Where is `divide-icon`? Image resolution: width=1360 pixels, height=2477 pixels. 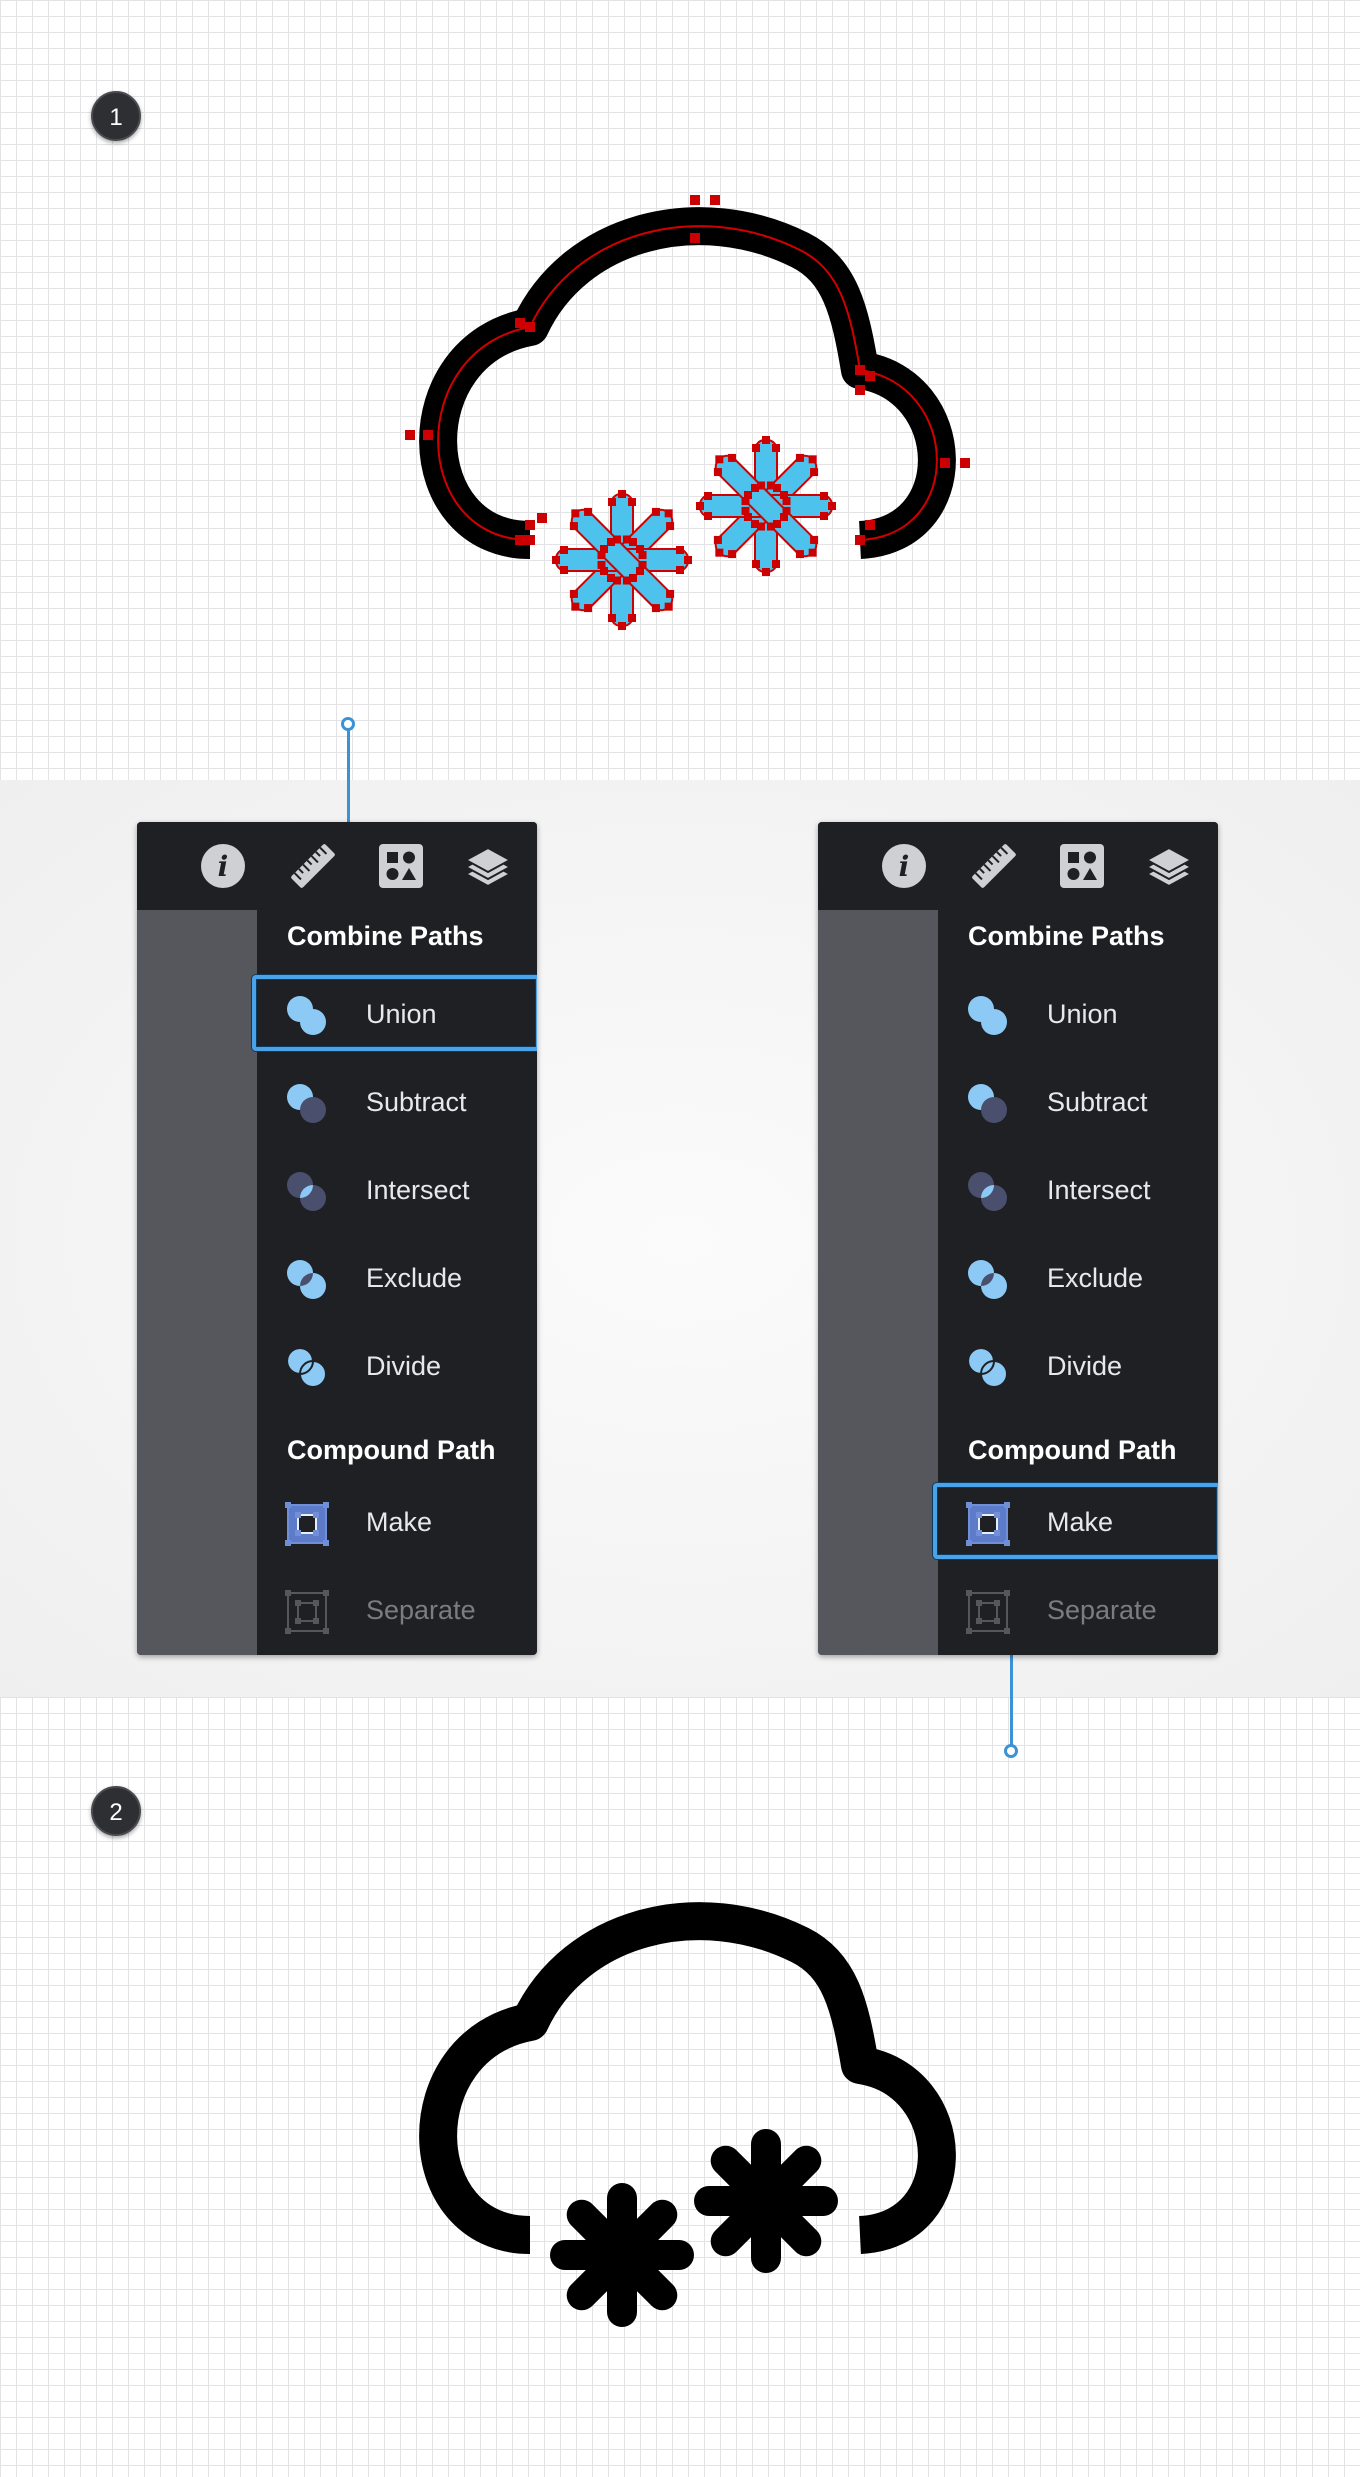
divide-icon is located at coordinates (307, 1368).